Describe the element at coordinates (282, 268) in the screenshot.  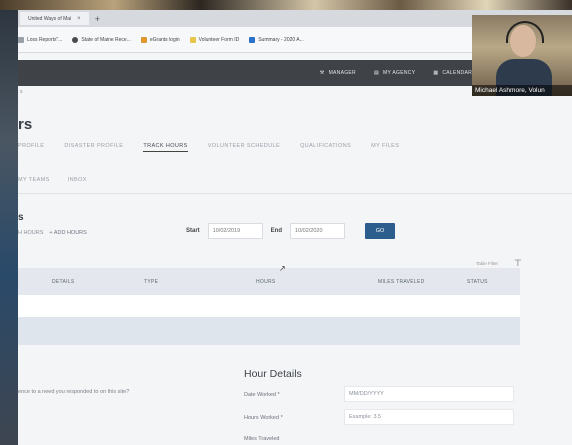
I see `mouse-cursor-icon: ↗` at that location.